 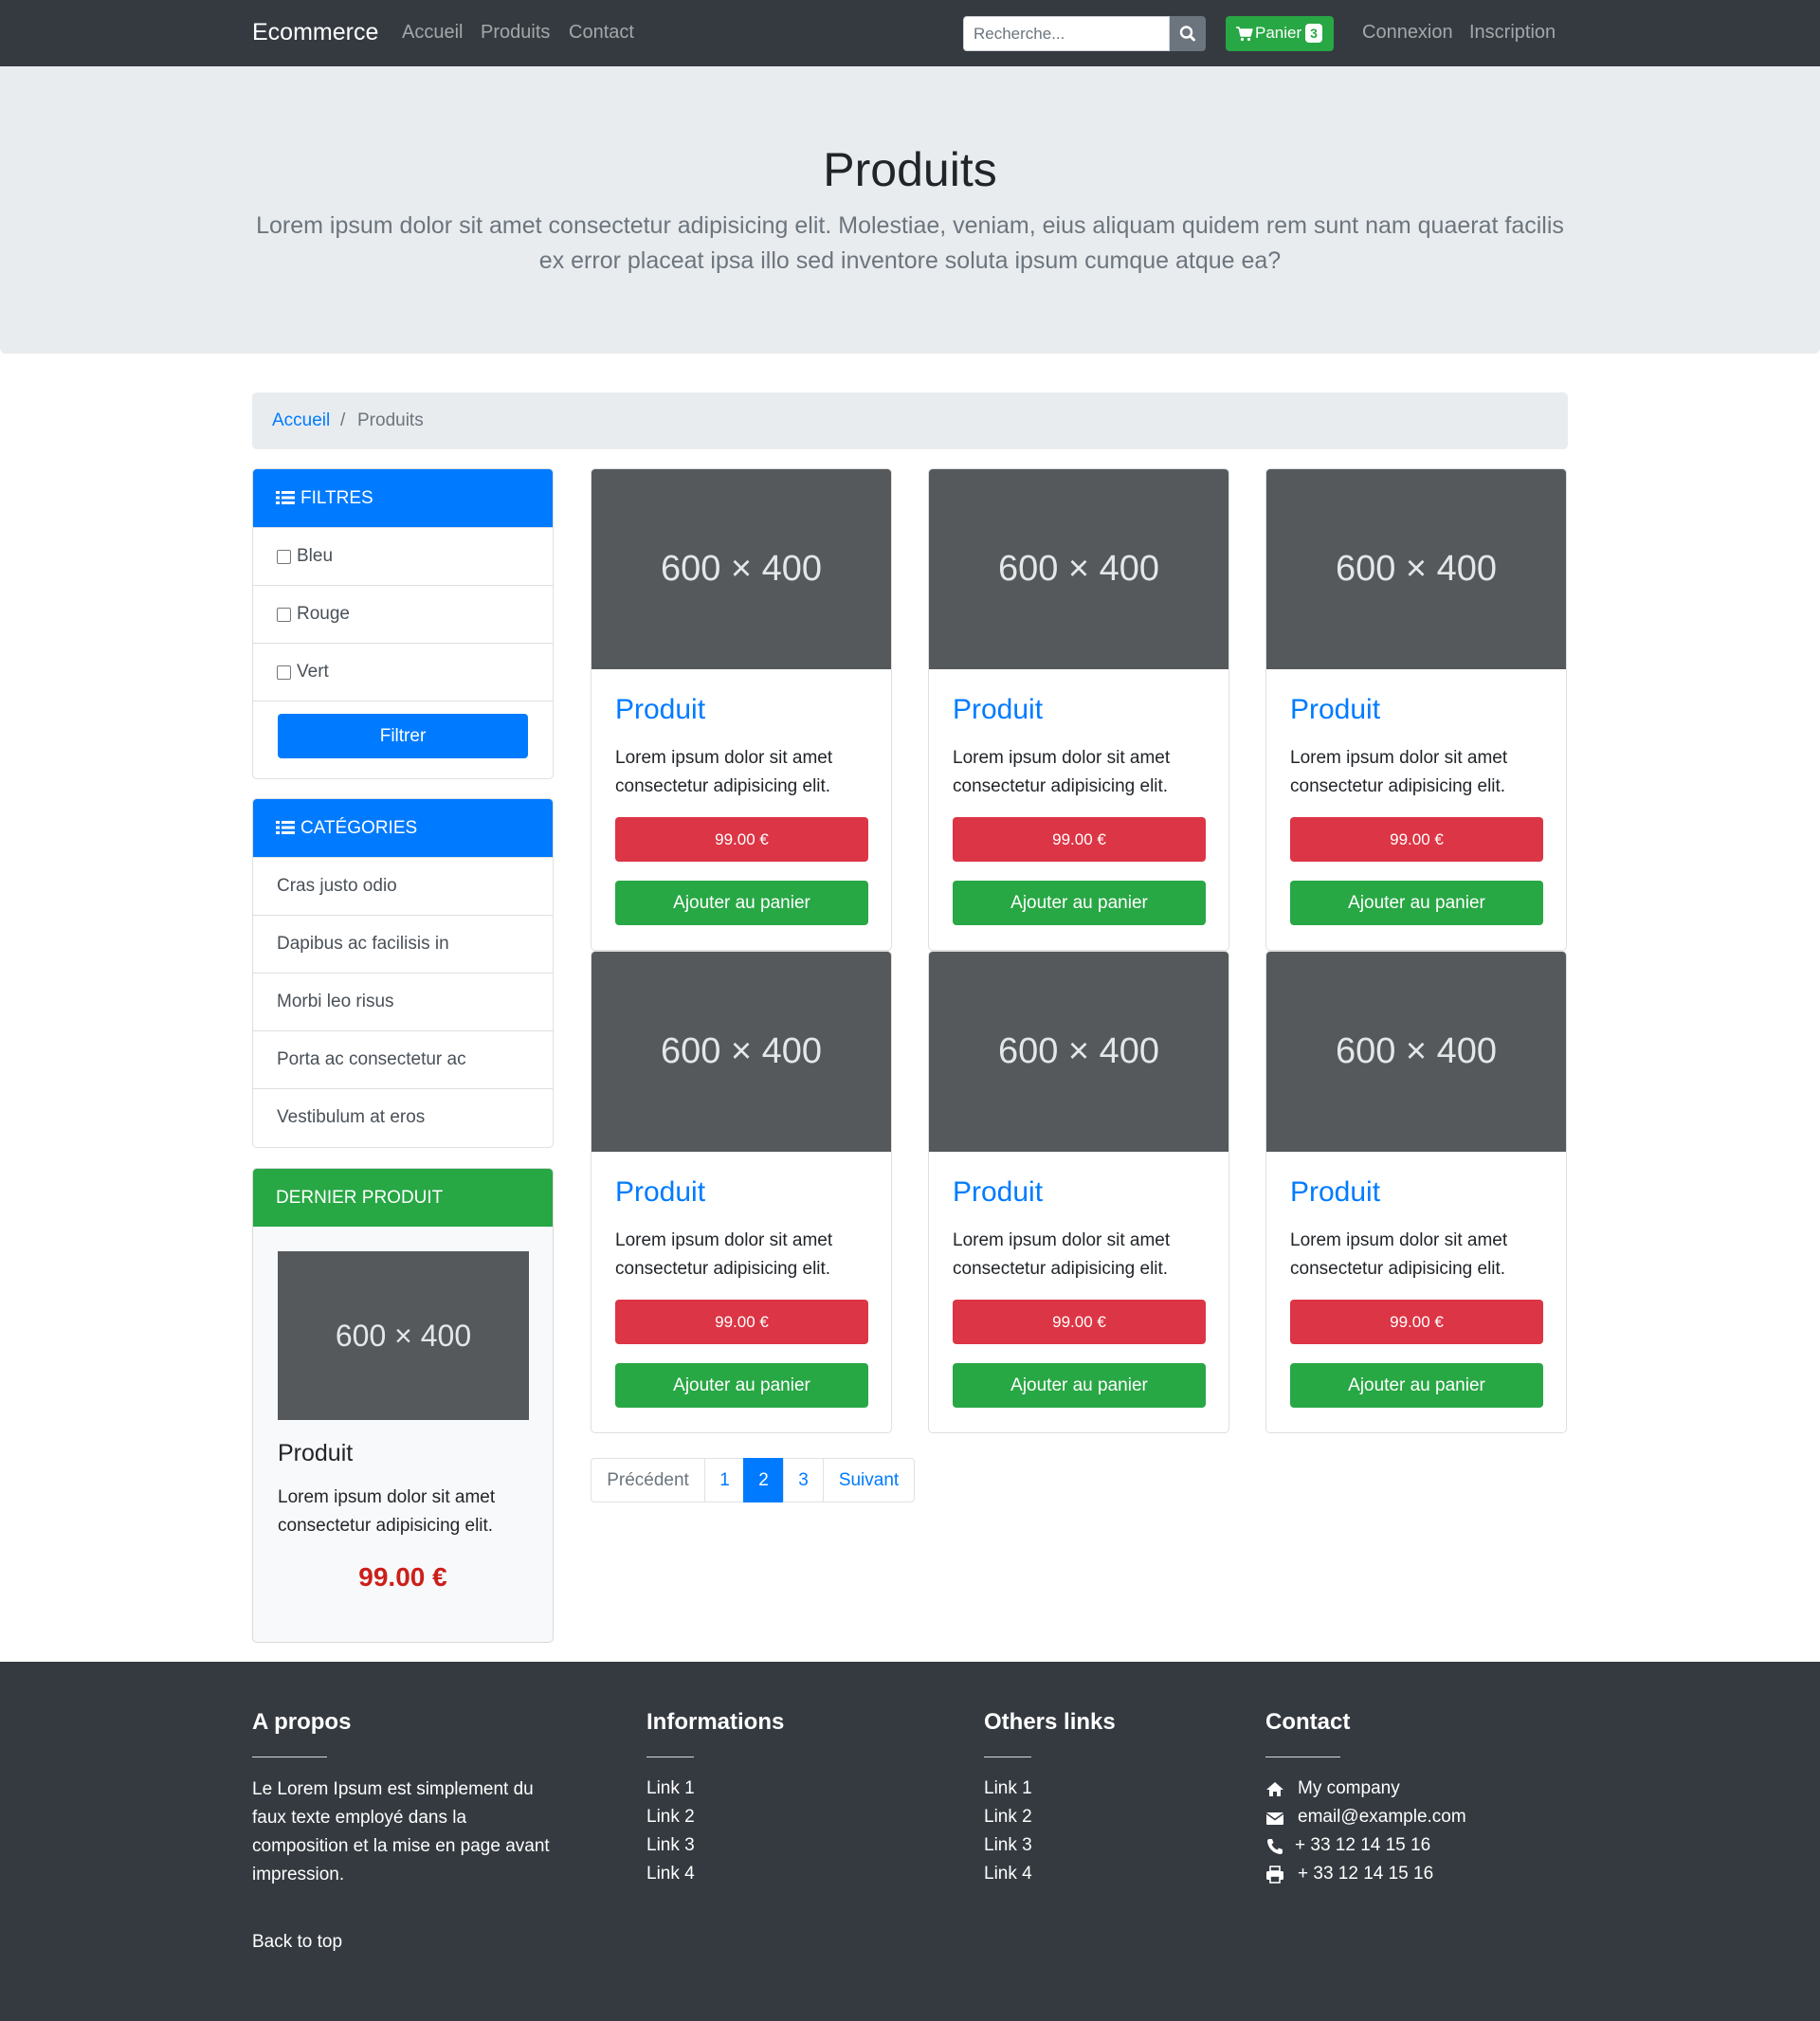 What do you see at coordinates (1349, 1788) in the screenshot?
I see `contact-company: My company` at bounding box center [1349, 1788].